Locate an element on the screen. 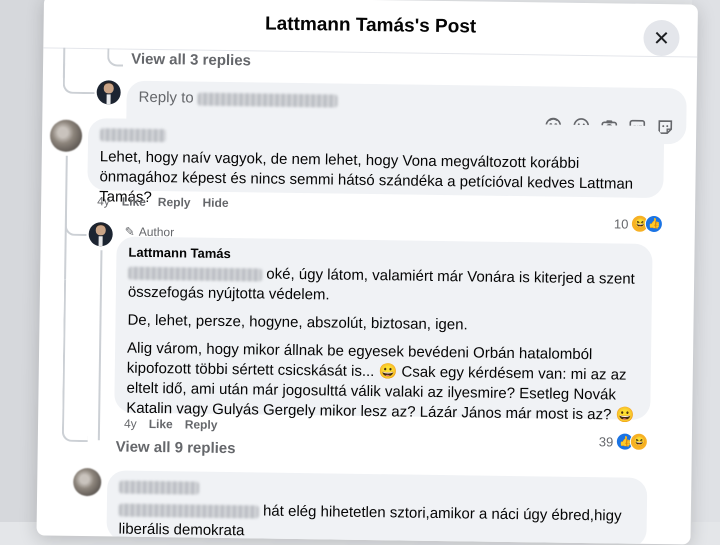  view-replies-link: View all 9 replies is located at coordinates (176, 447).